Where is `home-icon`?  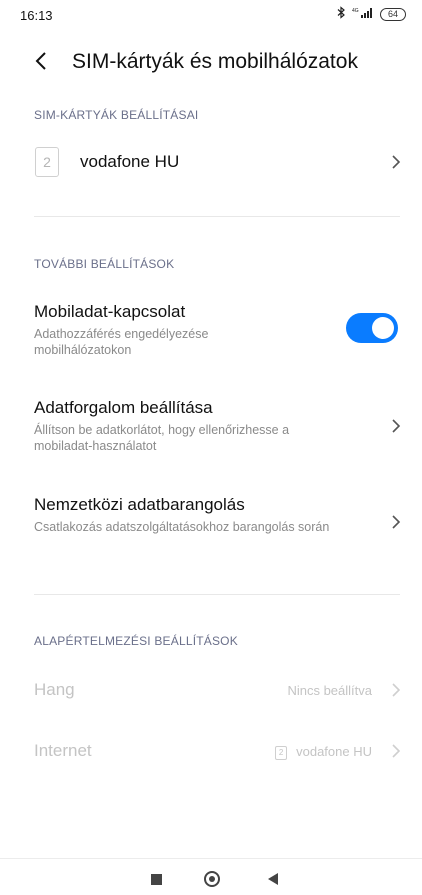 home-icon is located at coordinates (212, 879).